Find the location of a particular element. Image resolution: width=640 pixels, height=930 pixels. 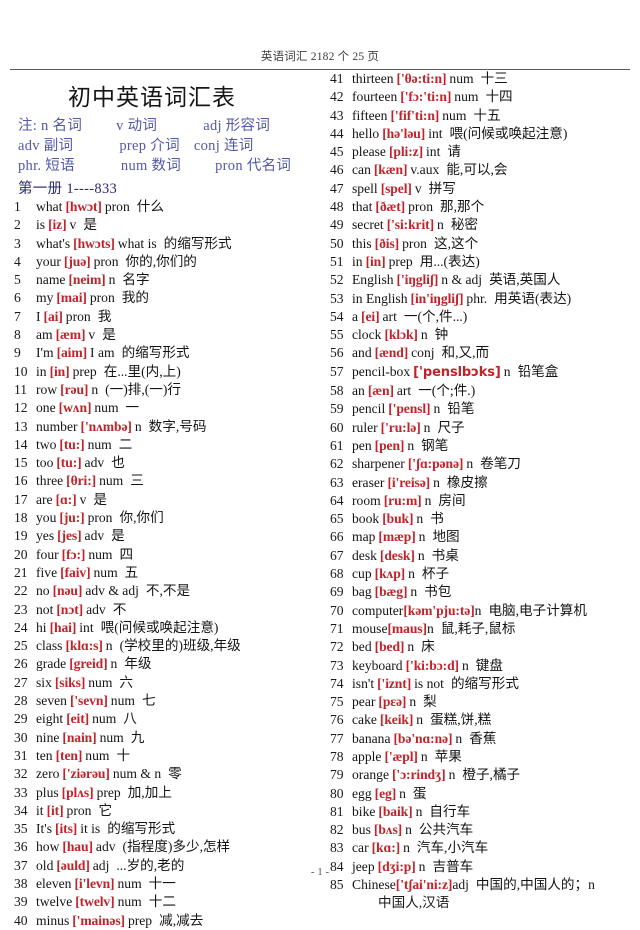

entry-word: English is located at coordinates (373, 280).